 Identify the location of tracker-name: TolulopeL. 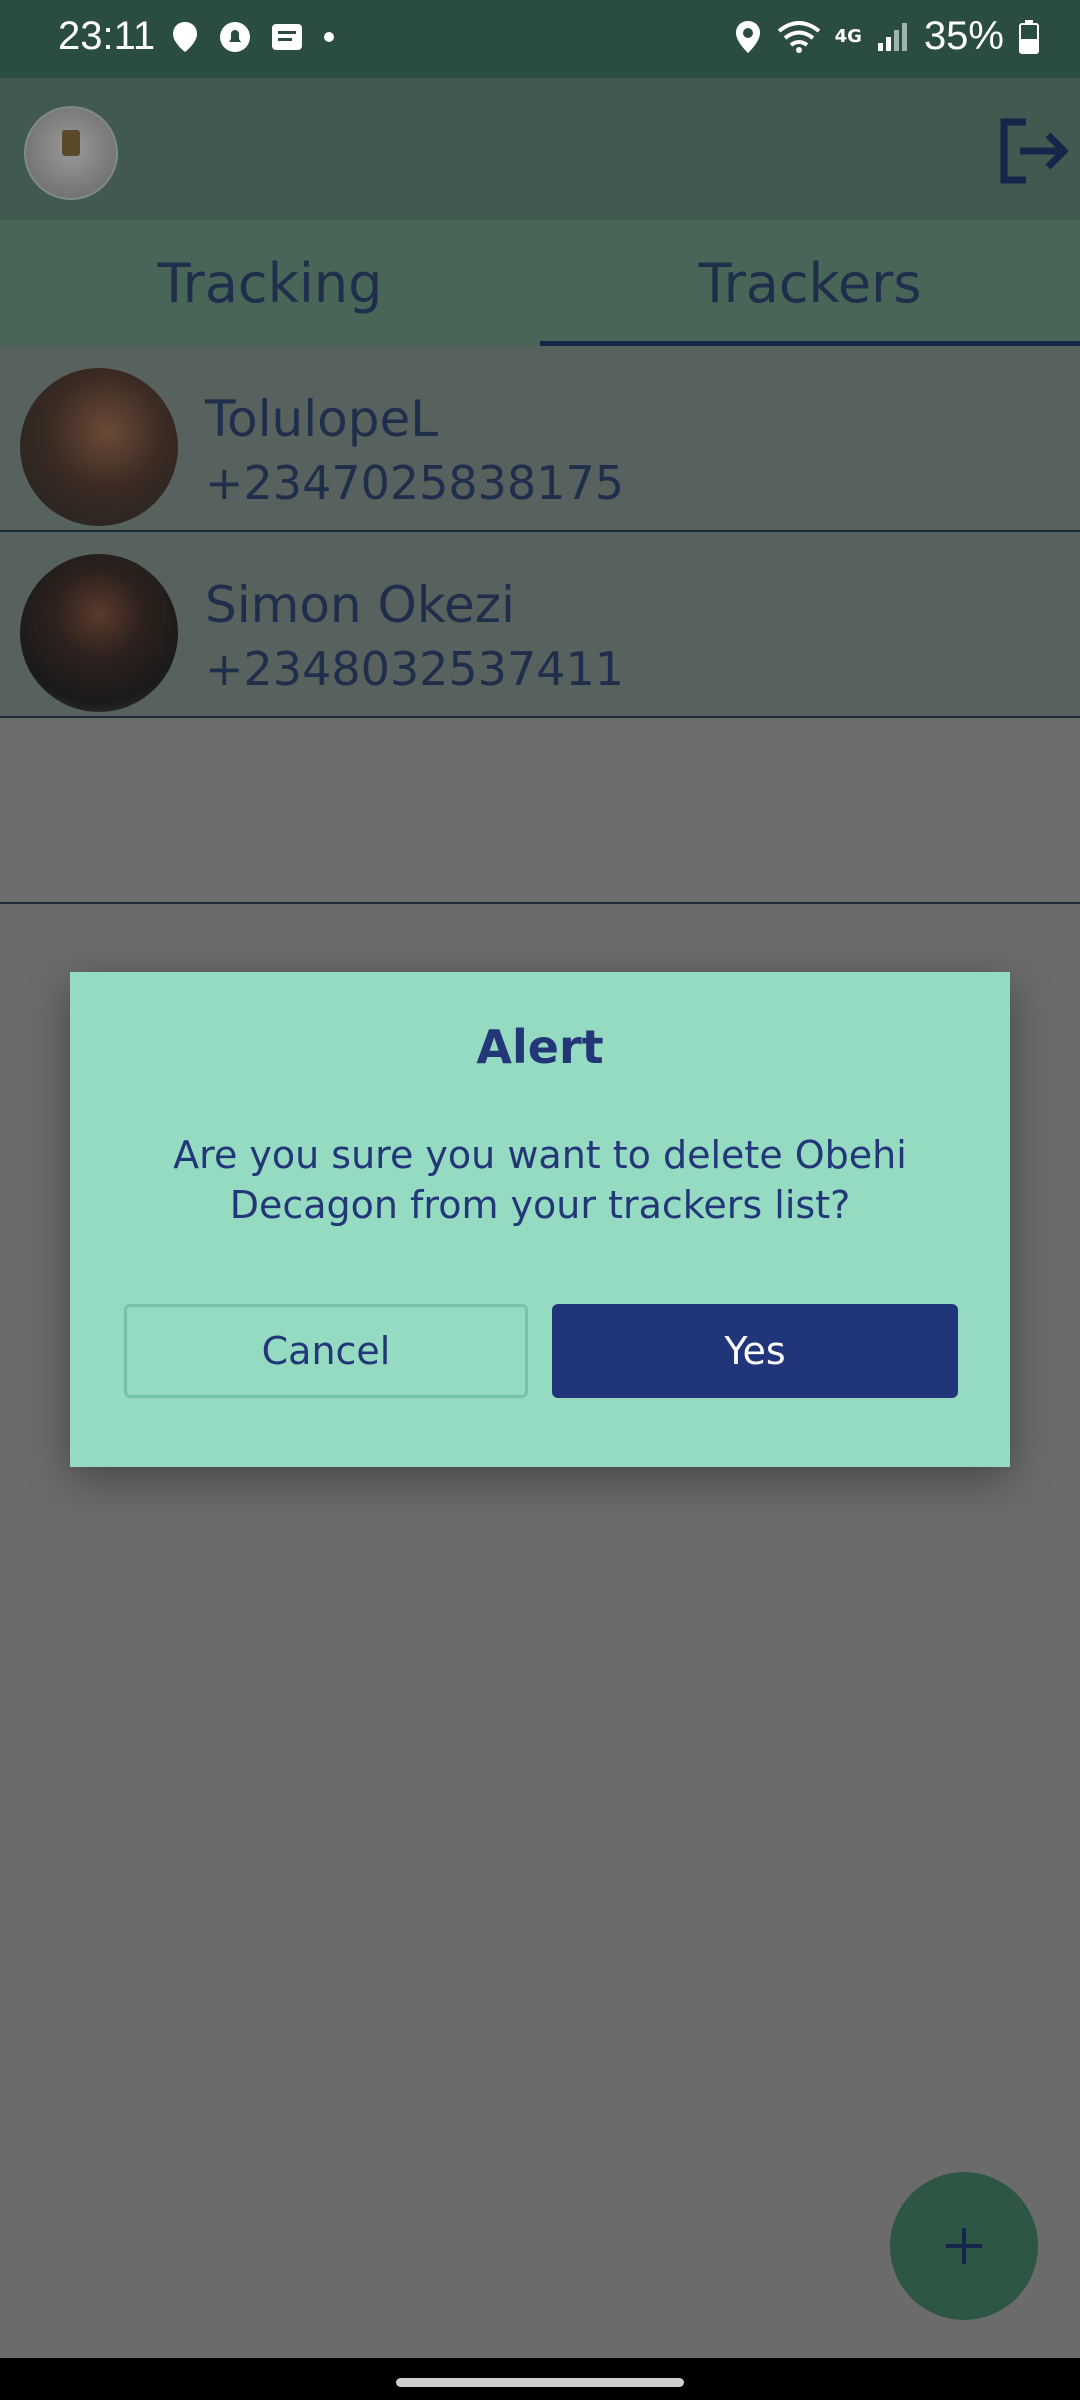
(322, 419).